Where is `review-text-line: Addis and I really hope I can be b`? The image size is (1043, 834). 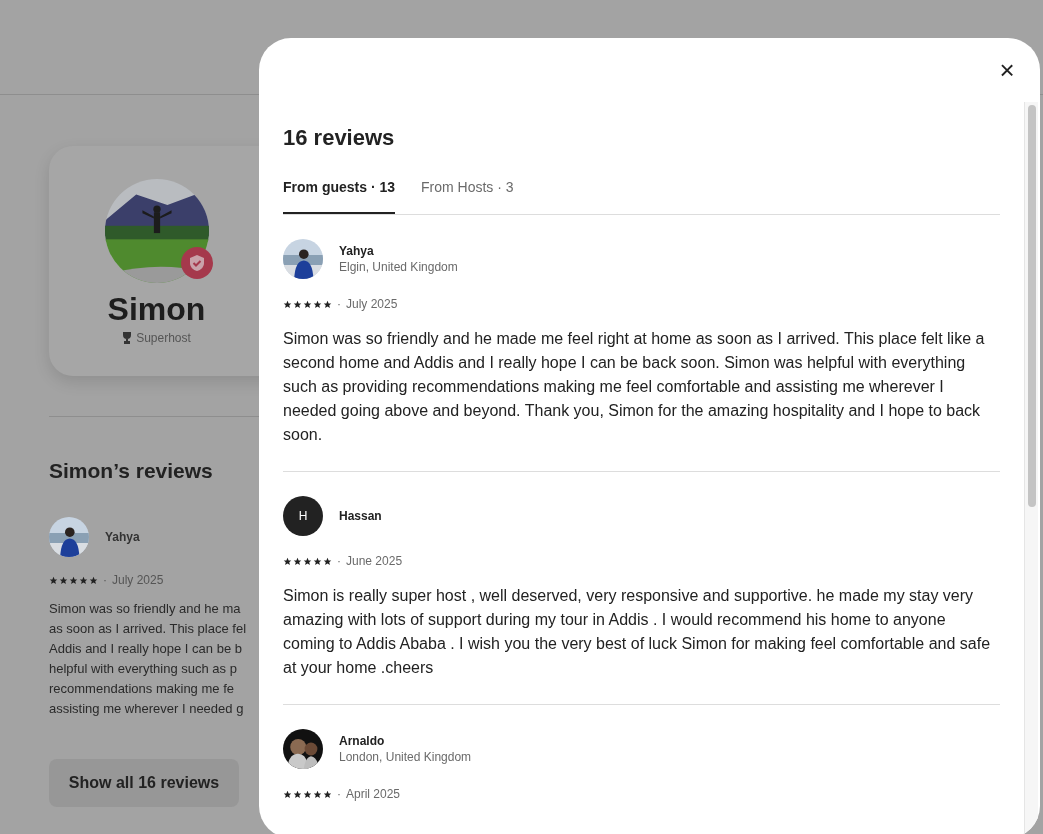
review-text-line: Addis and I really hope I can be b is located at coordinates (145, 649).